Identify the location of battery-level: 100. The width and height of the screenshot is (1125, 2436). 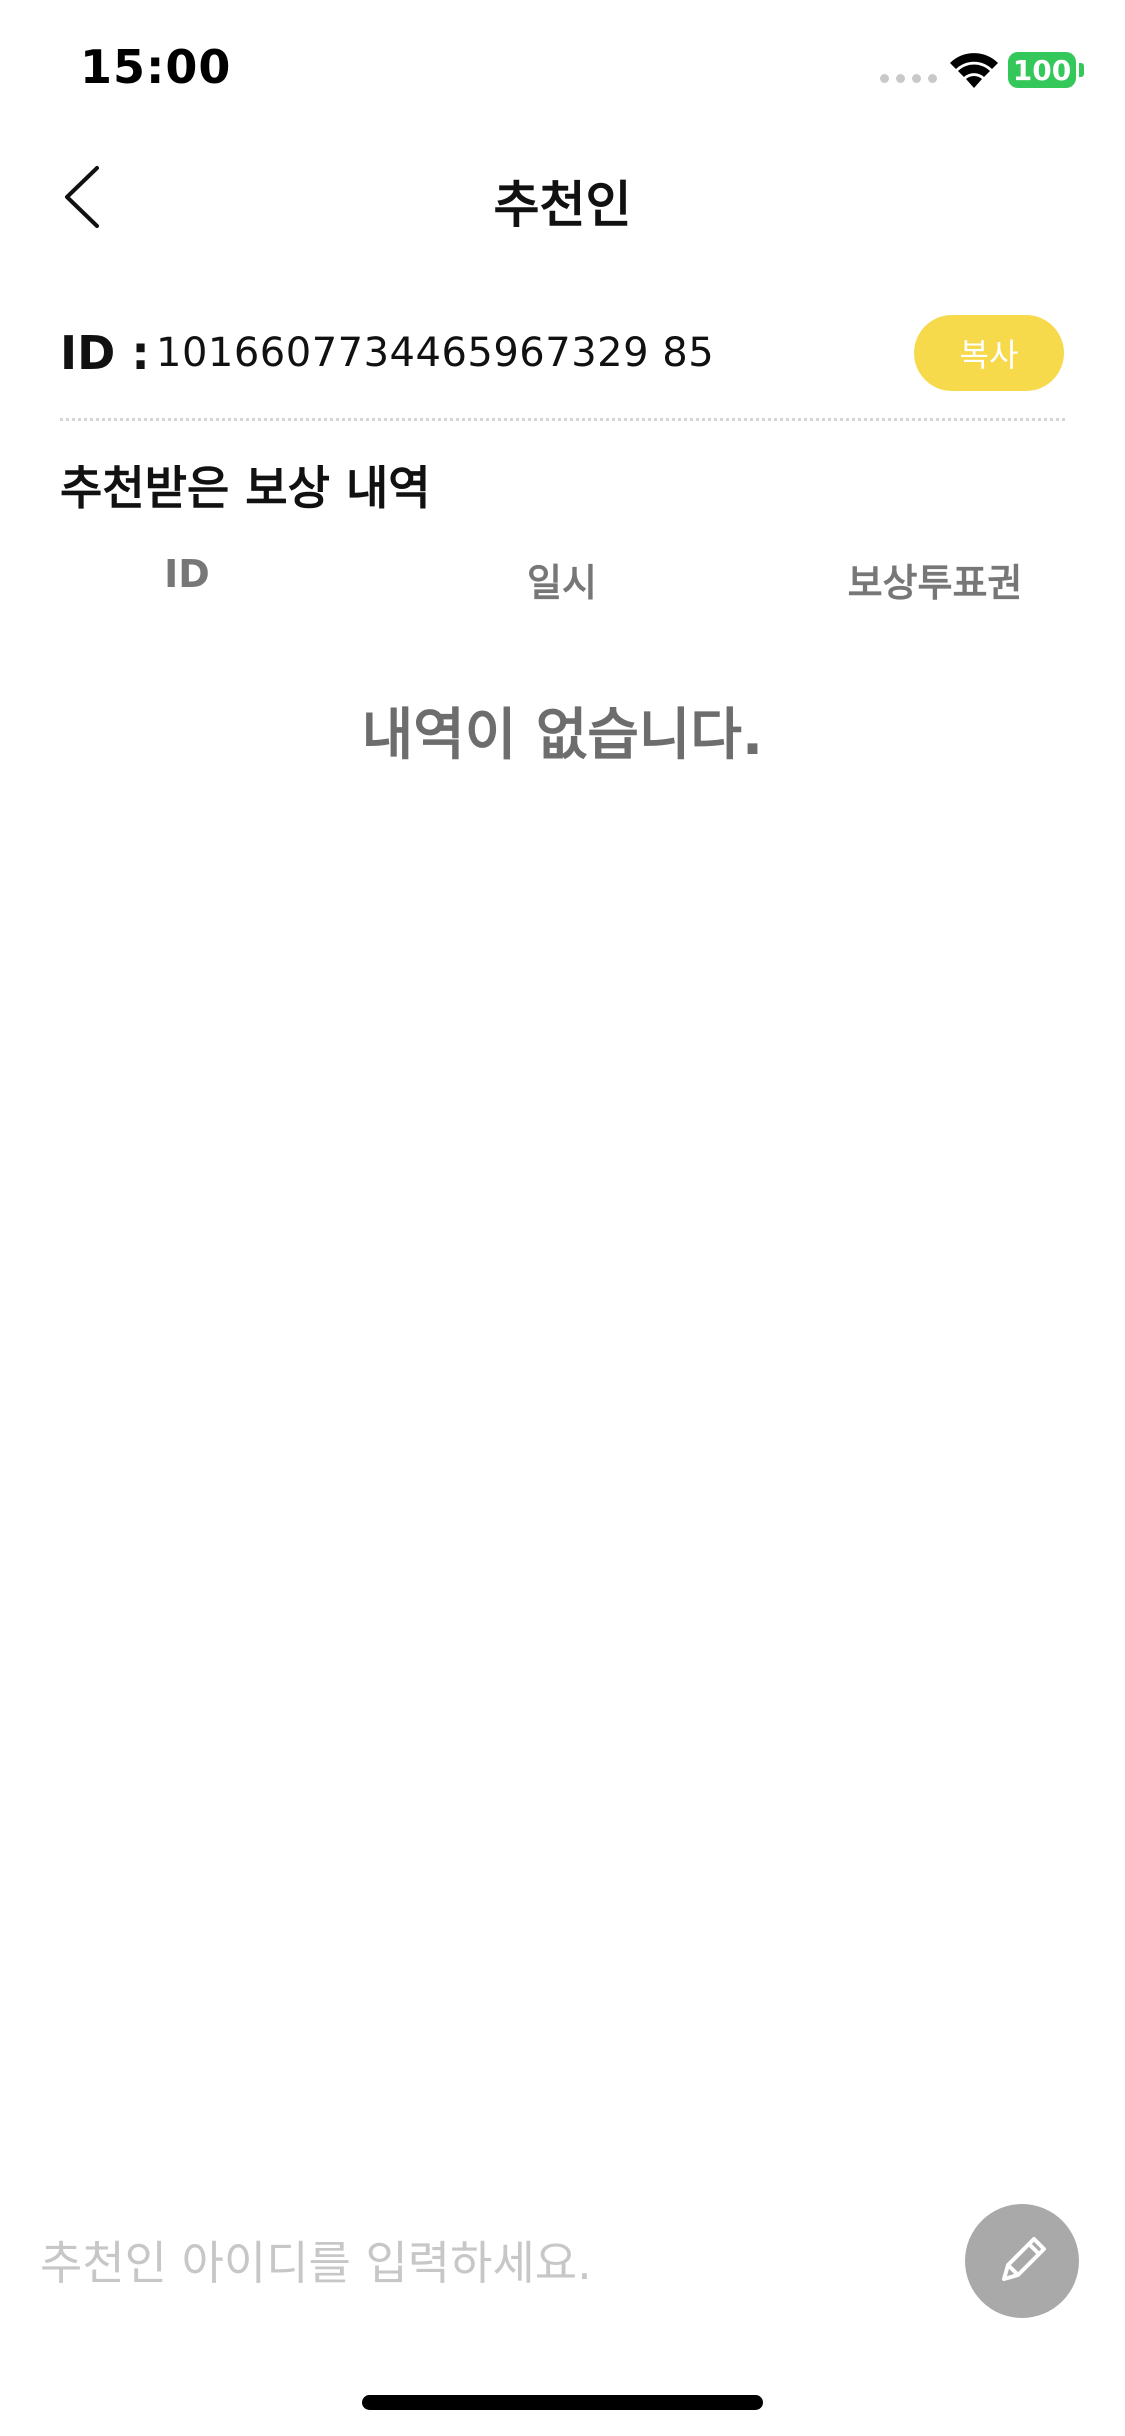
(1042, 70).